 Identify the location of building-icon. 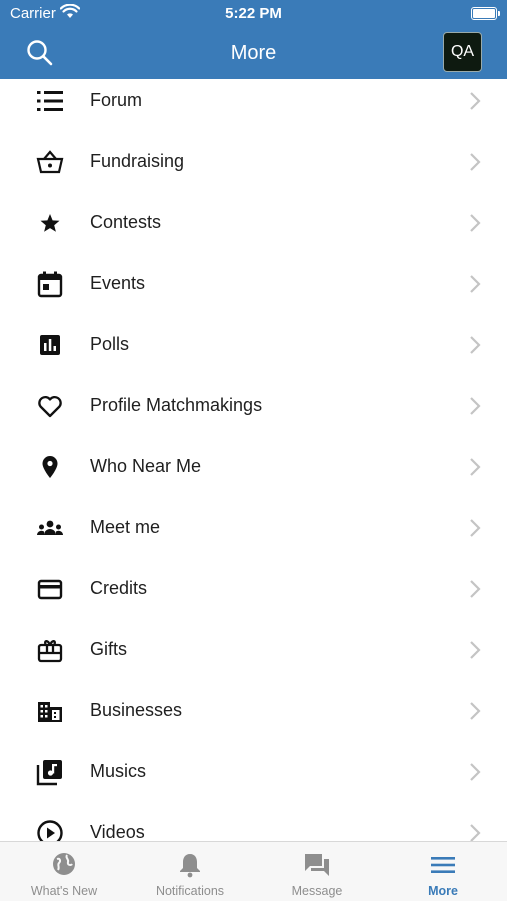
(50, 711).